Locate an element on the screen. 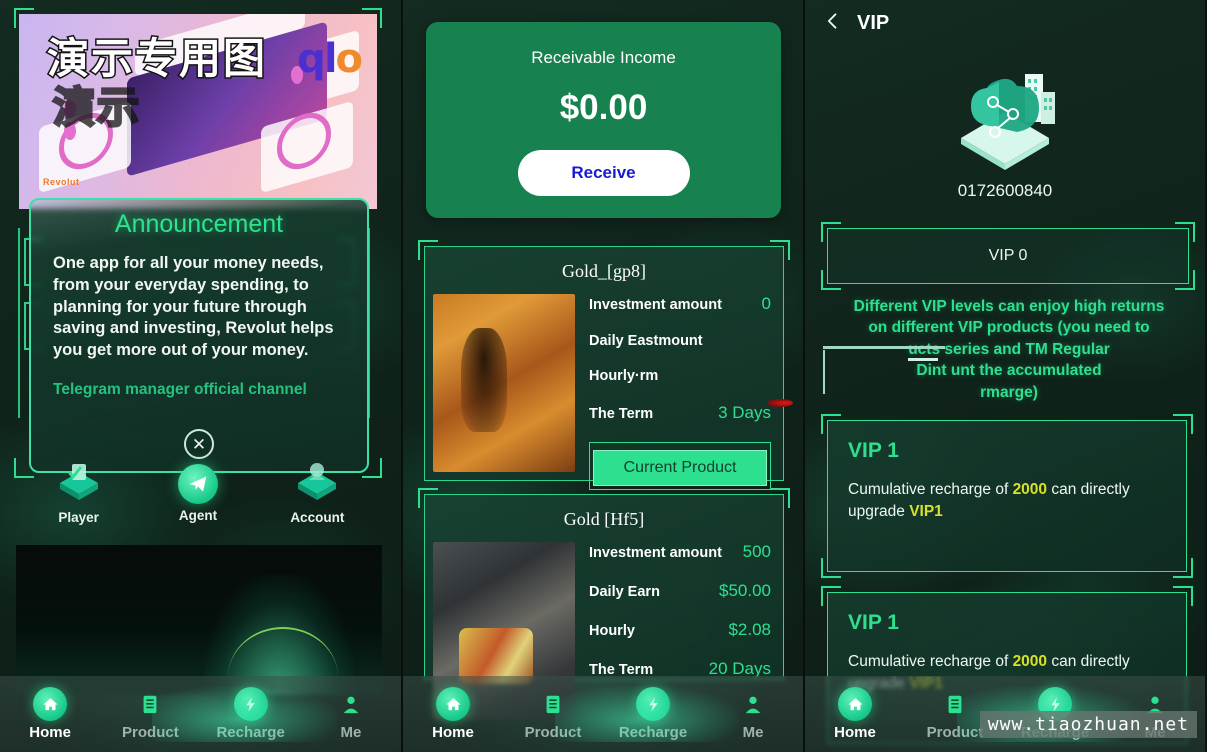  vip-user-id: 0172600840 is located at coordinates (1005, 190).